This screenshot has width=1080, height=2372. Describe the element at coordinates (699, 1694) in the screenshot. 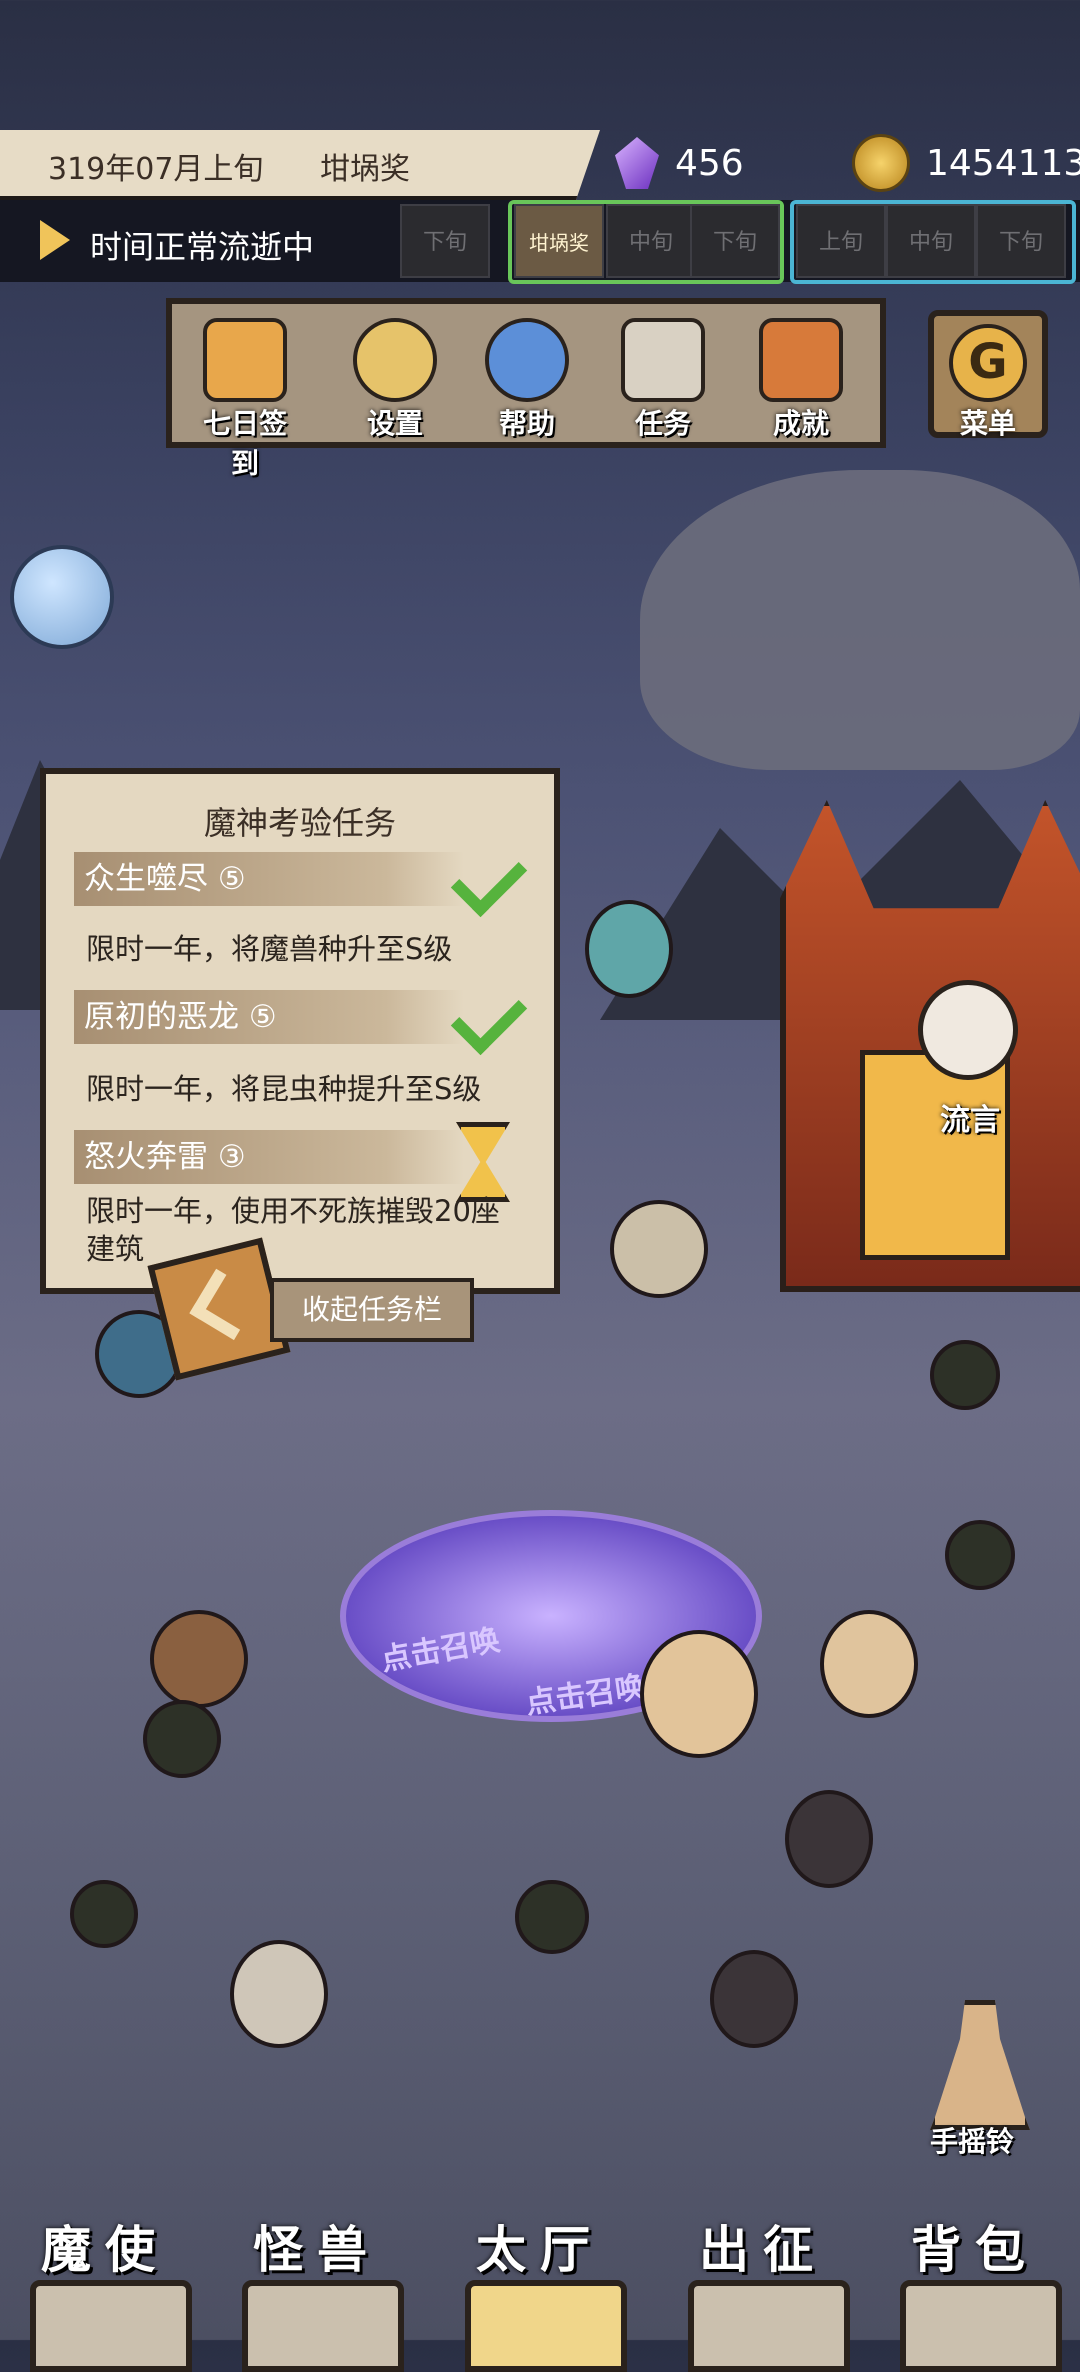

I see `demon-queen-character` at that location.